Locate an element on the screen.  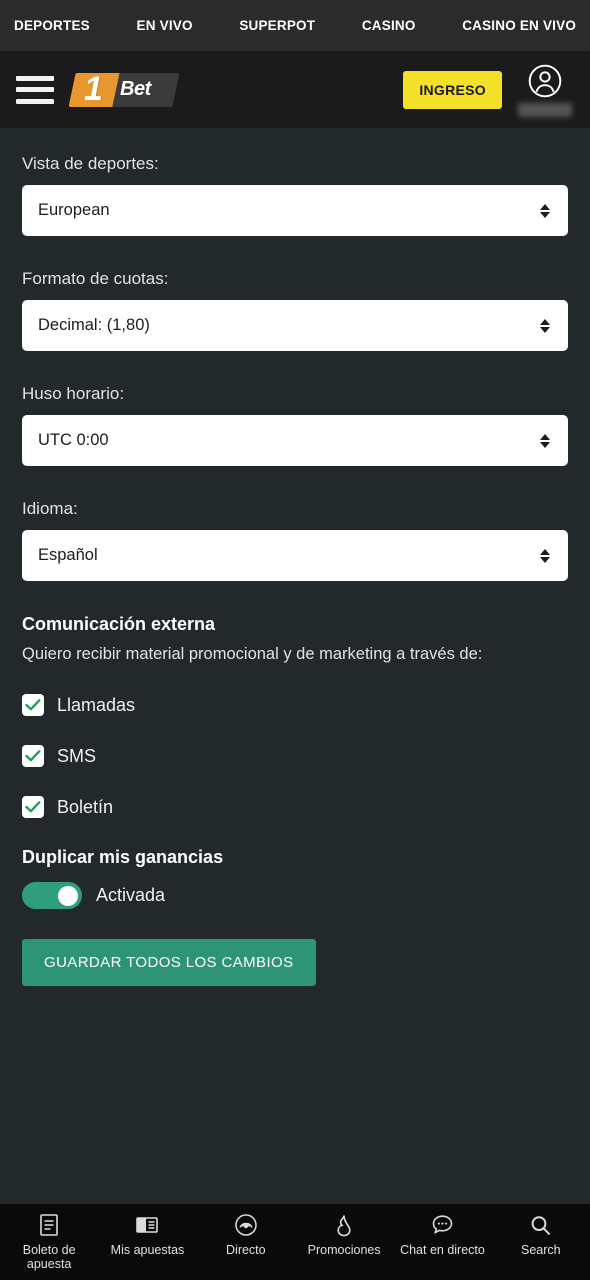
select-timezone: UTC 0:00 is located at coordinates (295, 440).